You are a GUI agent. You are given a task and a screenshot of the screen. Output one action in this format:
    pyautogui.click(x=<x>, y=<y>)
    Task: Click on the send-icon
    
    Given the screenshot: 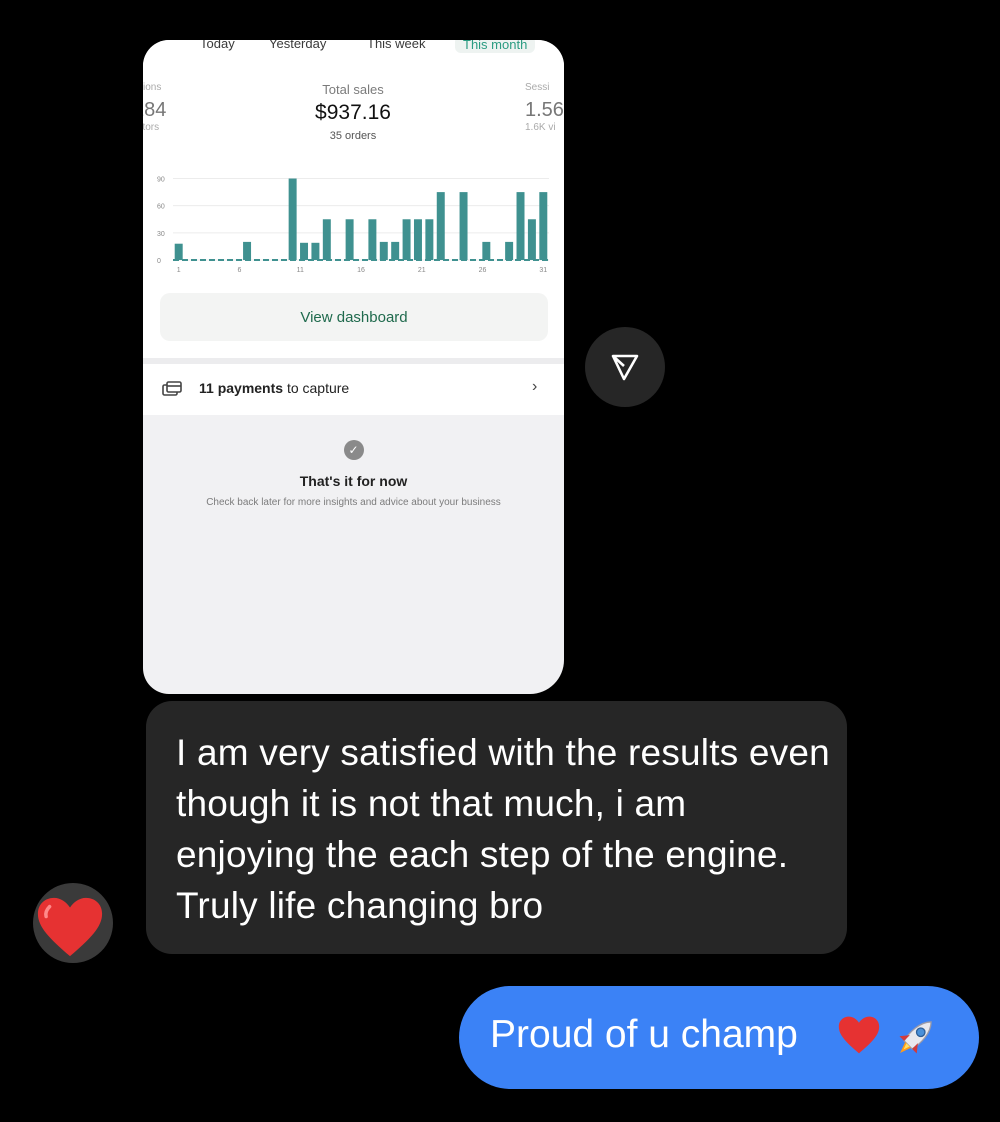 What is the action you would take?
    pyautogui.click(x=625, y=367)
    